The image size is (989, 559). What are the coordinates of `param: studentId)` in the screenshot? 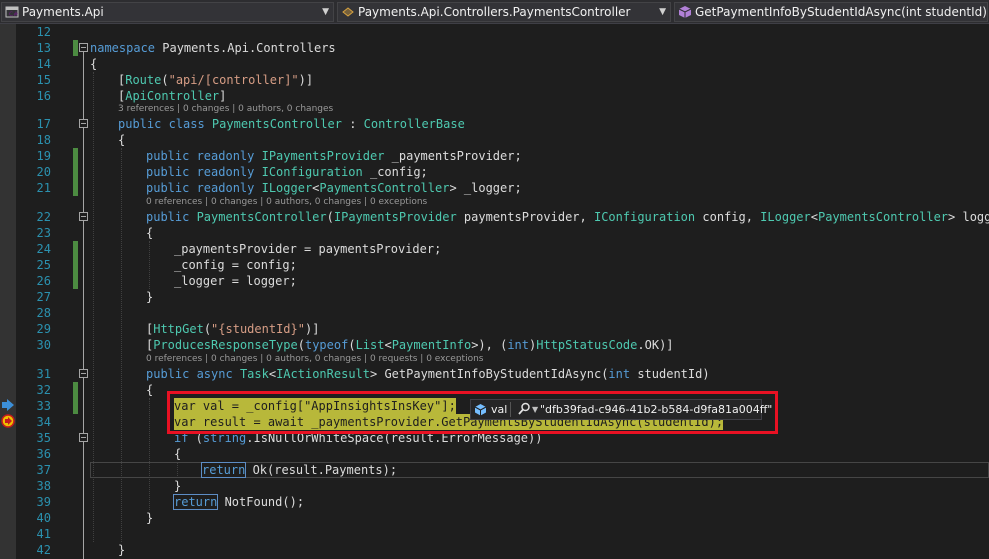 It's located at (670, 374).